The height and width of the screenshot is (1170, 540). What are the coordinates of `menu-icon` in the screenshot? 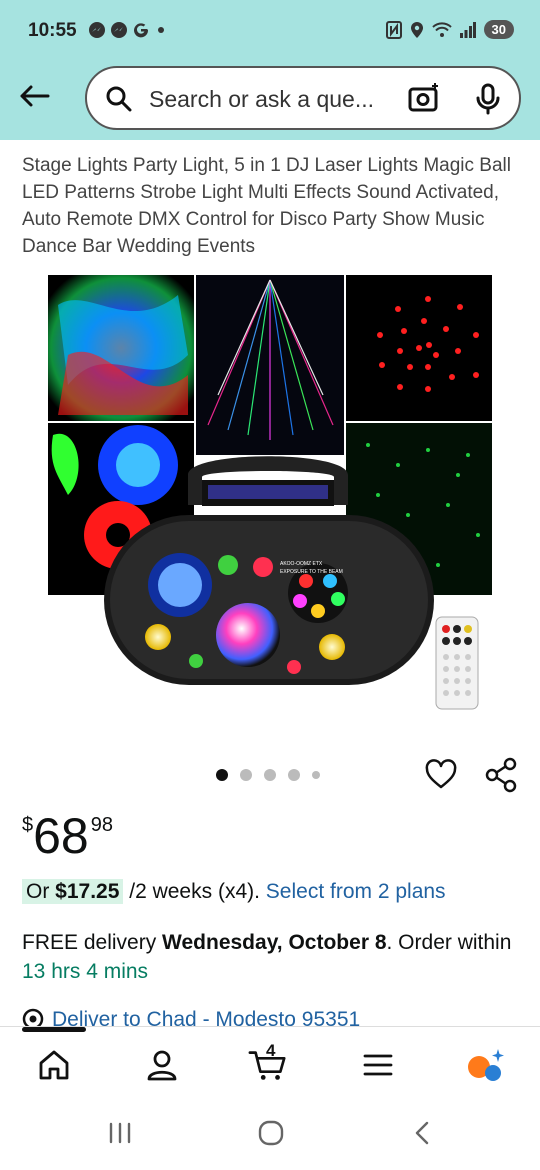 It's located at (378, 1065).